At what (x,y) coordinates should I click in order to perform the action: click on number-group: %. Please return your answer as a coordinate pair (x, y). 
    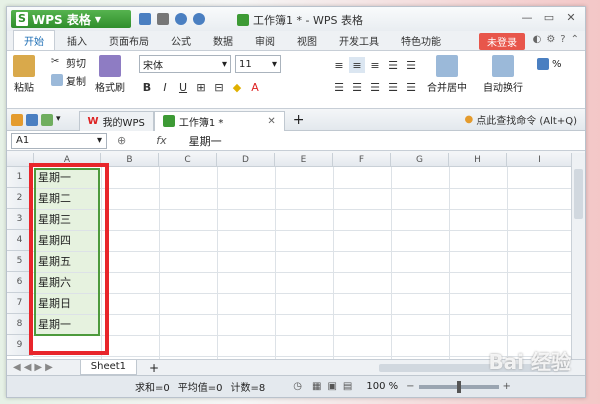
    Looking at the image, I should click on (549, 64).